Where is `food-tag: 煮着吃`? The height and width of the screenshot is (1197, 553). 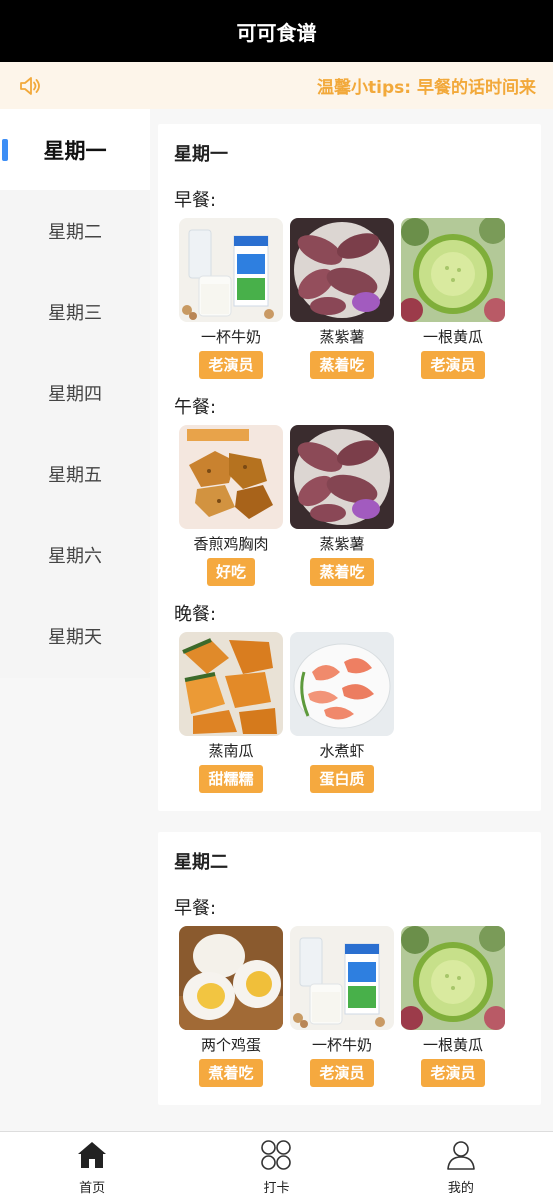
food-tag: 煮着吃 is located at coordinates (231, 1073).